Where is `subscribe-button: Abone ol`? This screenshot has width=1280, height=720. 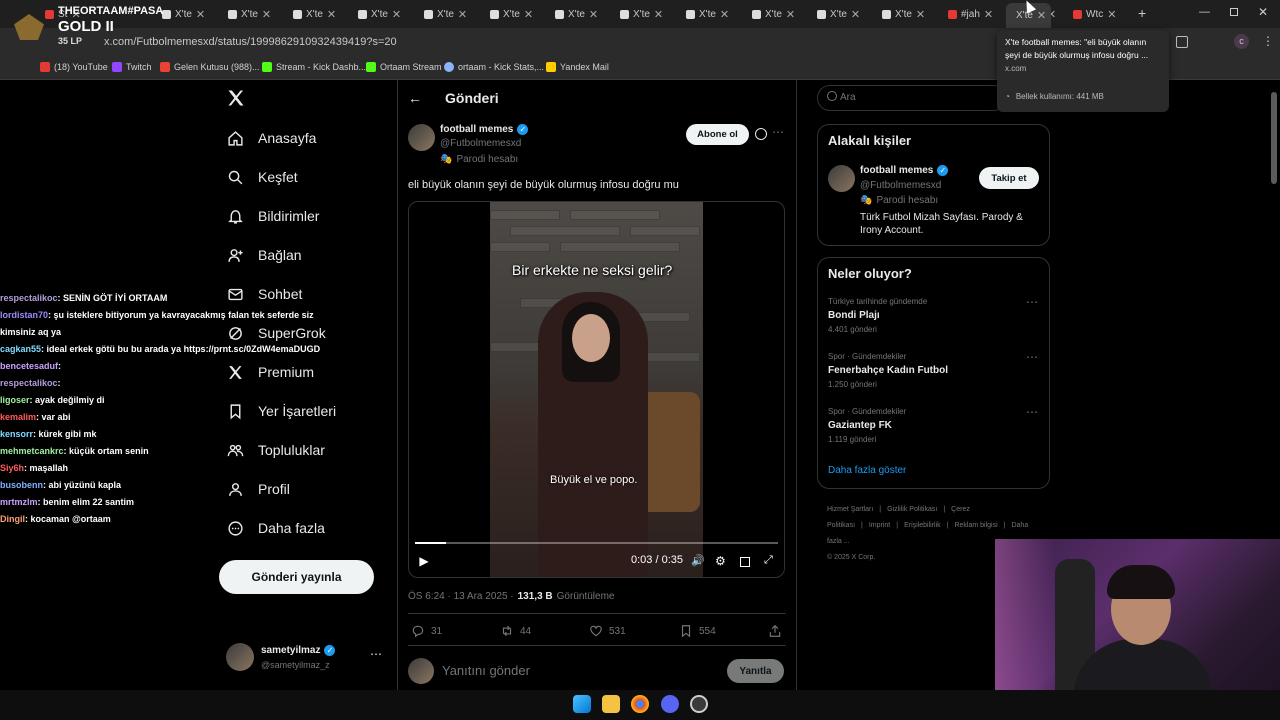
subscribe-button: Abone ol is located at coordinates (717, 134).